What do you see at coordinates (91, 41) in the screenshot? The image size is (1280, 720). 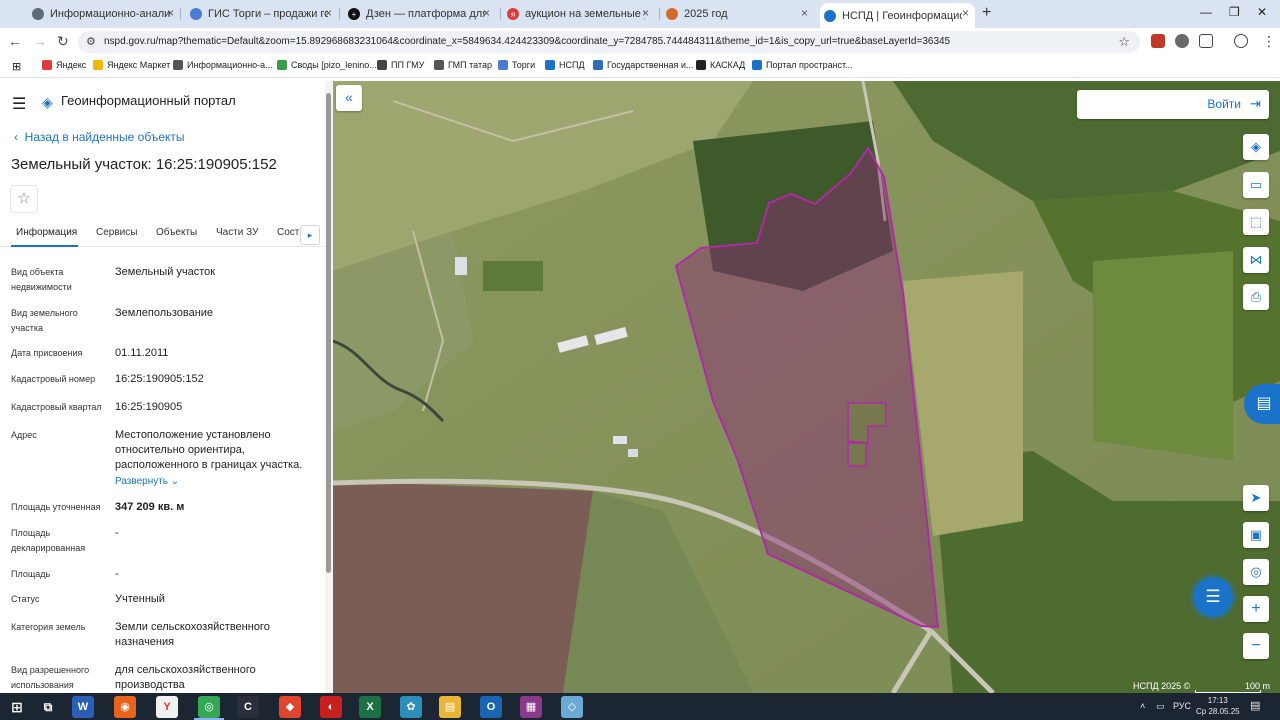 I see `site-settings-icon: ⚙` at bounding box center [91, 41].